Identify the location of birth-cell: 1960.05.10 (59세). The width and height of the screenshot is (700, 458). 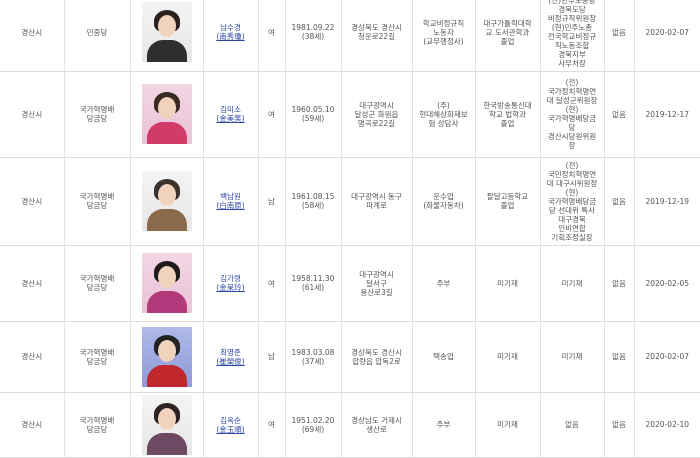
(312, 114).